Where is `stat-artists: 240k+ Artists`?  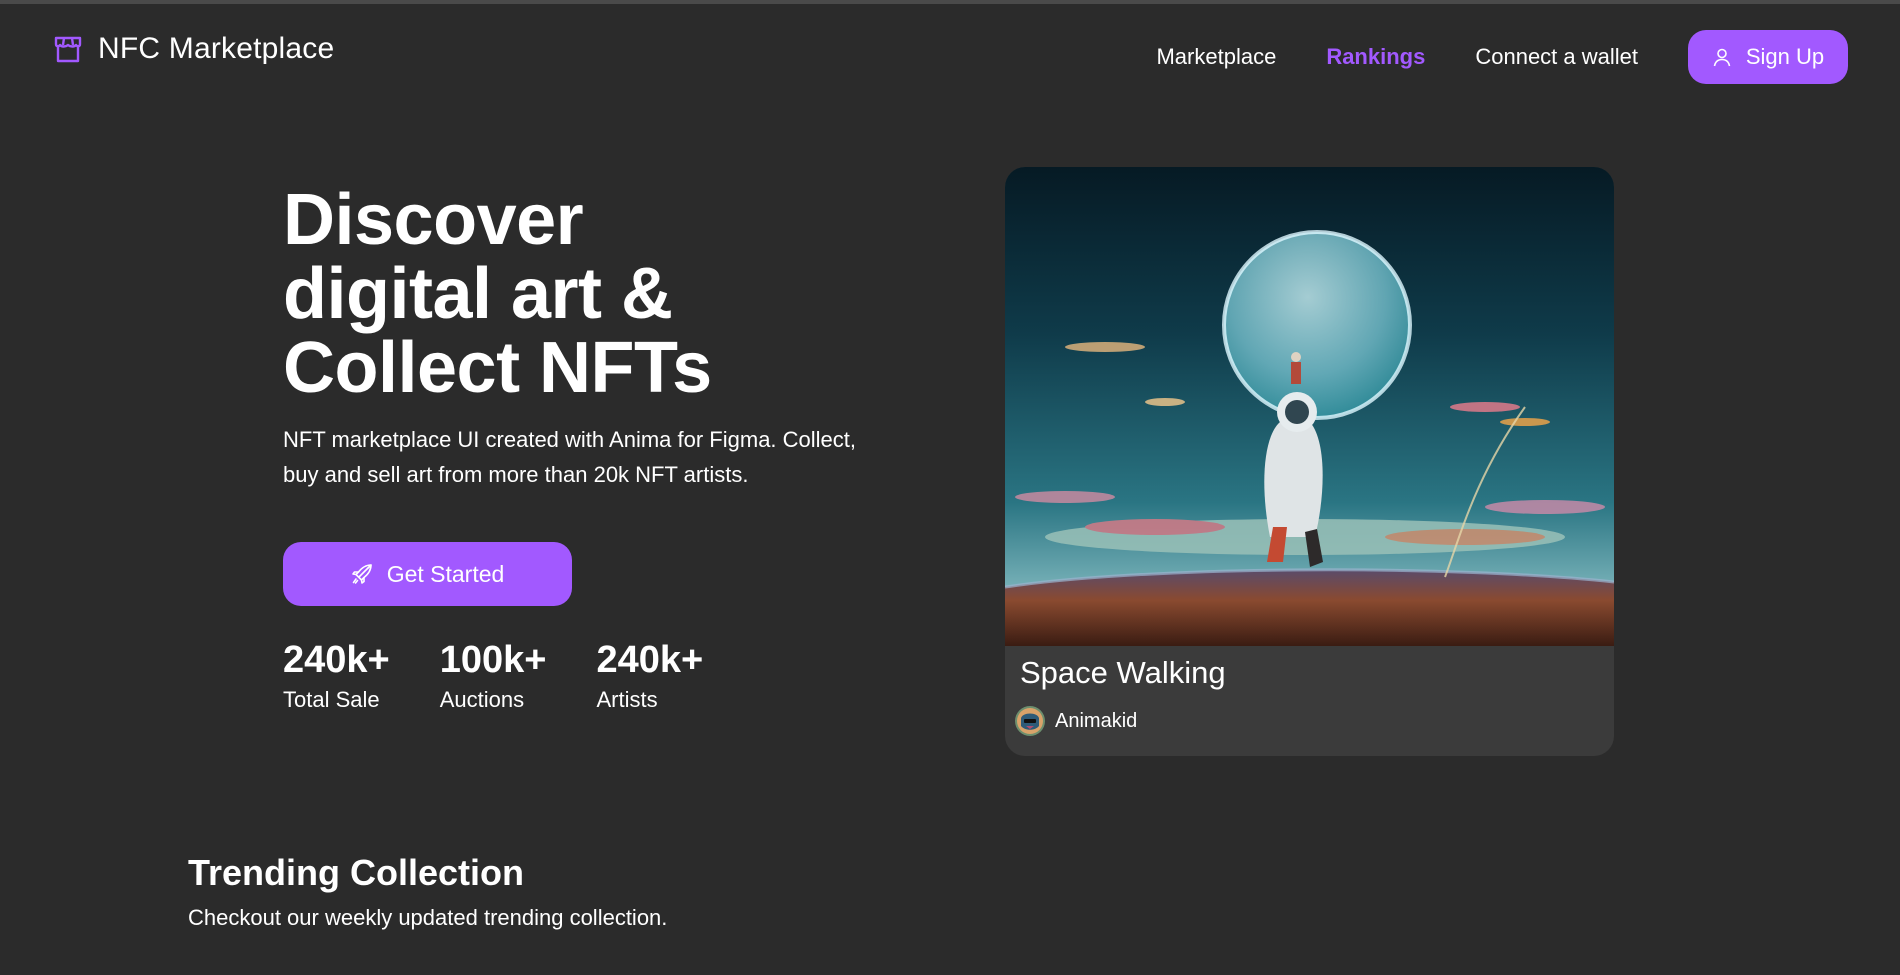 stat-artists: 240k+ Artists is located at coordinates (649, 677).